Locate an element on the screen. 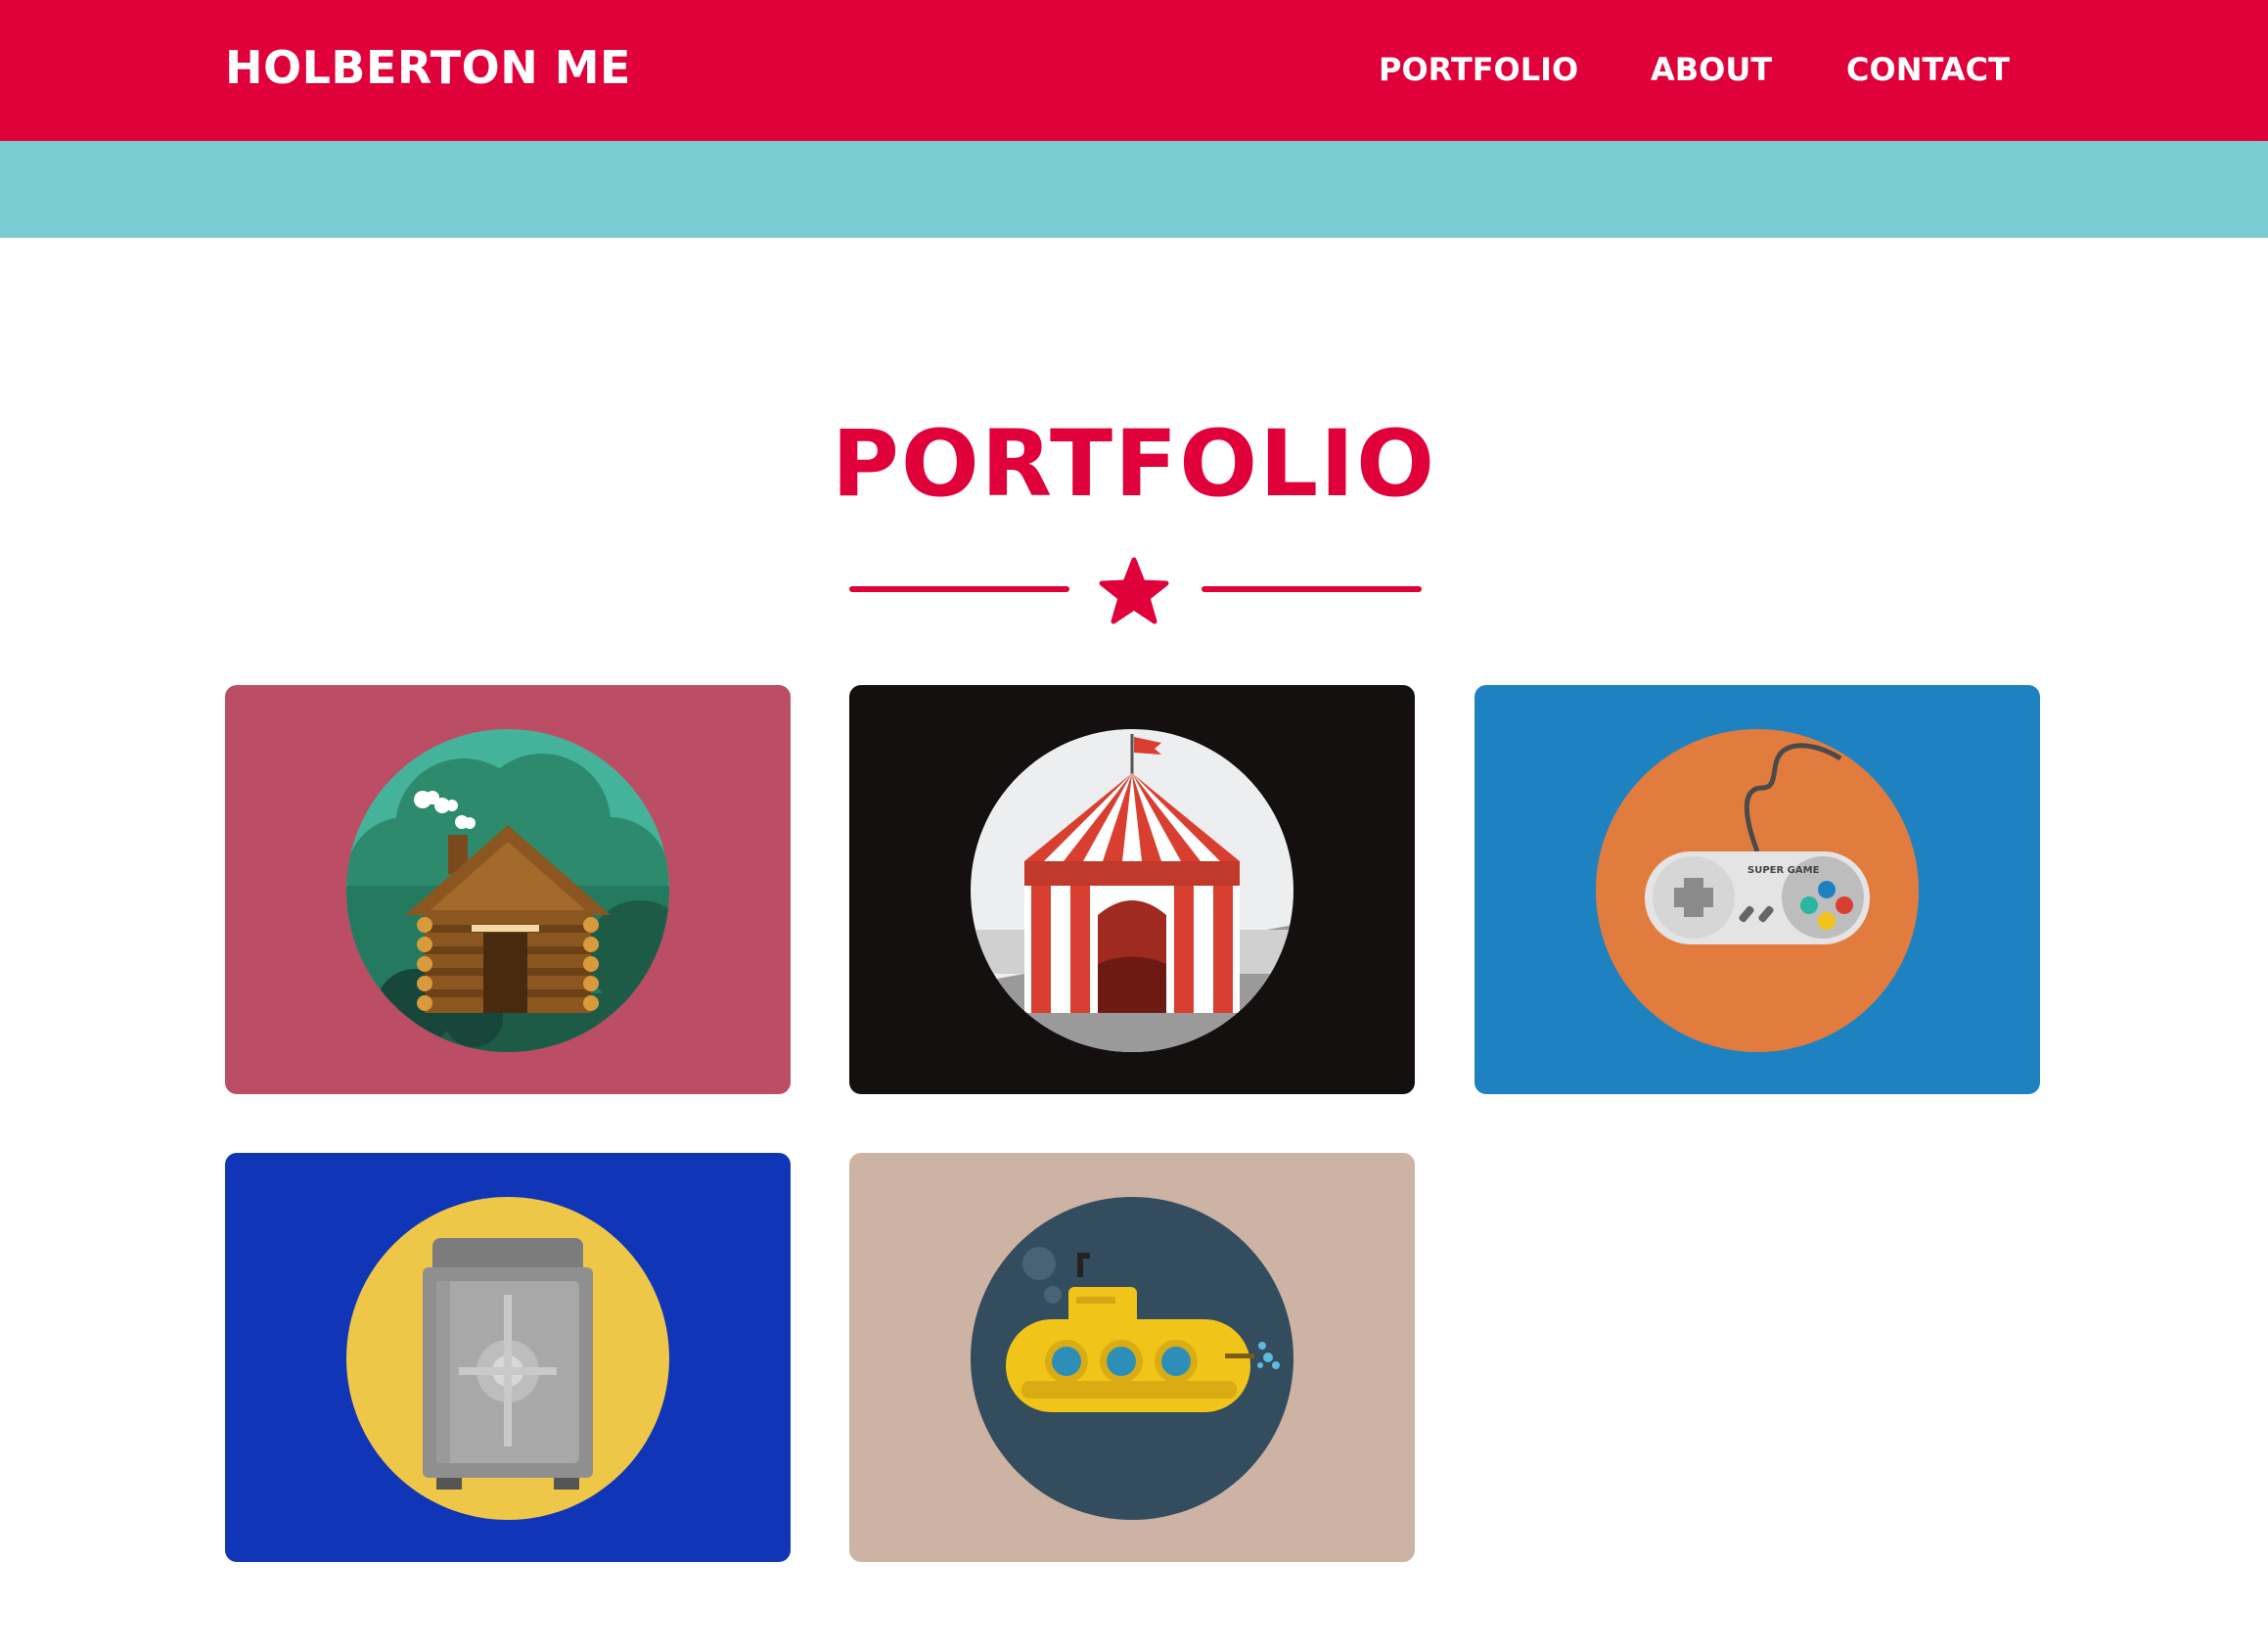 The width and height of the screenshot is (2268, 1652). circus-tent-icon is located at coordinates (1132, 890).